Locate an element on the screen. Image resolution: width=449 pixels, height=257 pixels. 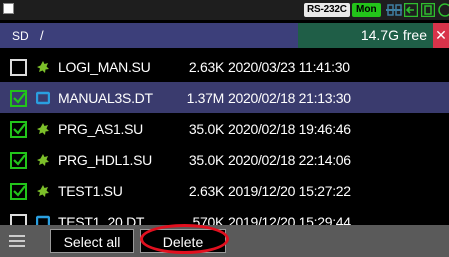
file-row: LOGI_MAN.SU 2.63K 2020/03/23 11:41:30 is located at coordinates (224, 66).